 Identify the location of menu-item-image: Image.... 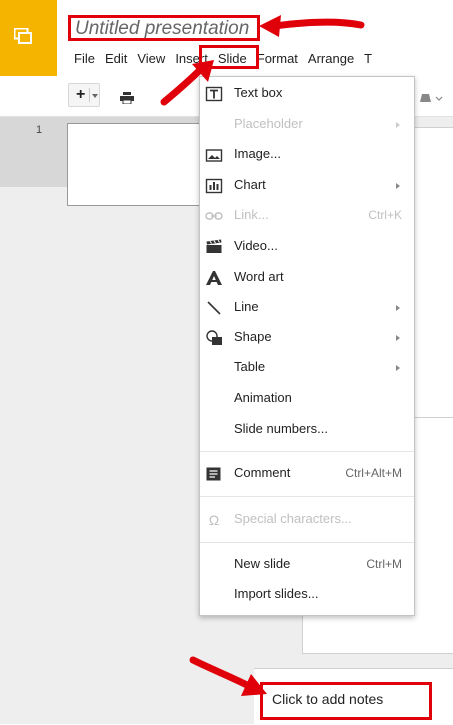
(307, 155).